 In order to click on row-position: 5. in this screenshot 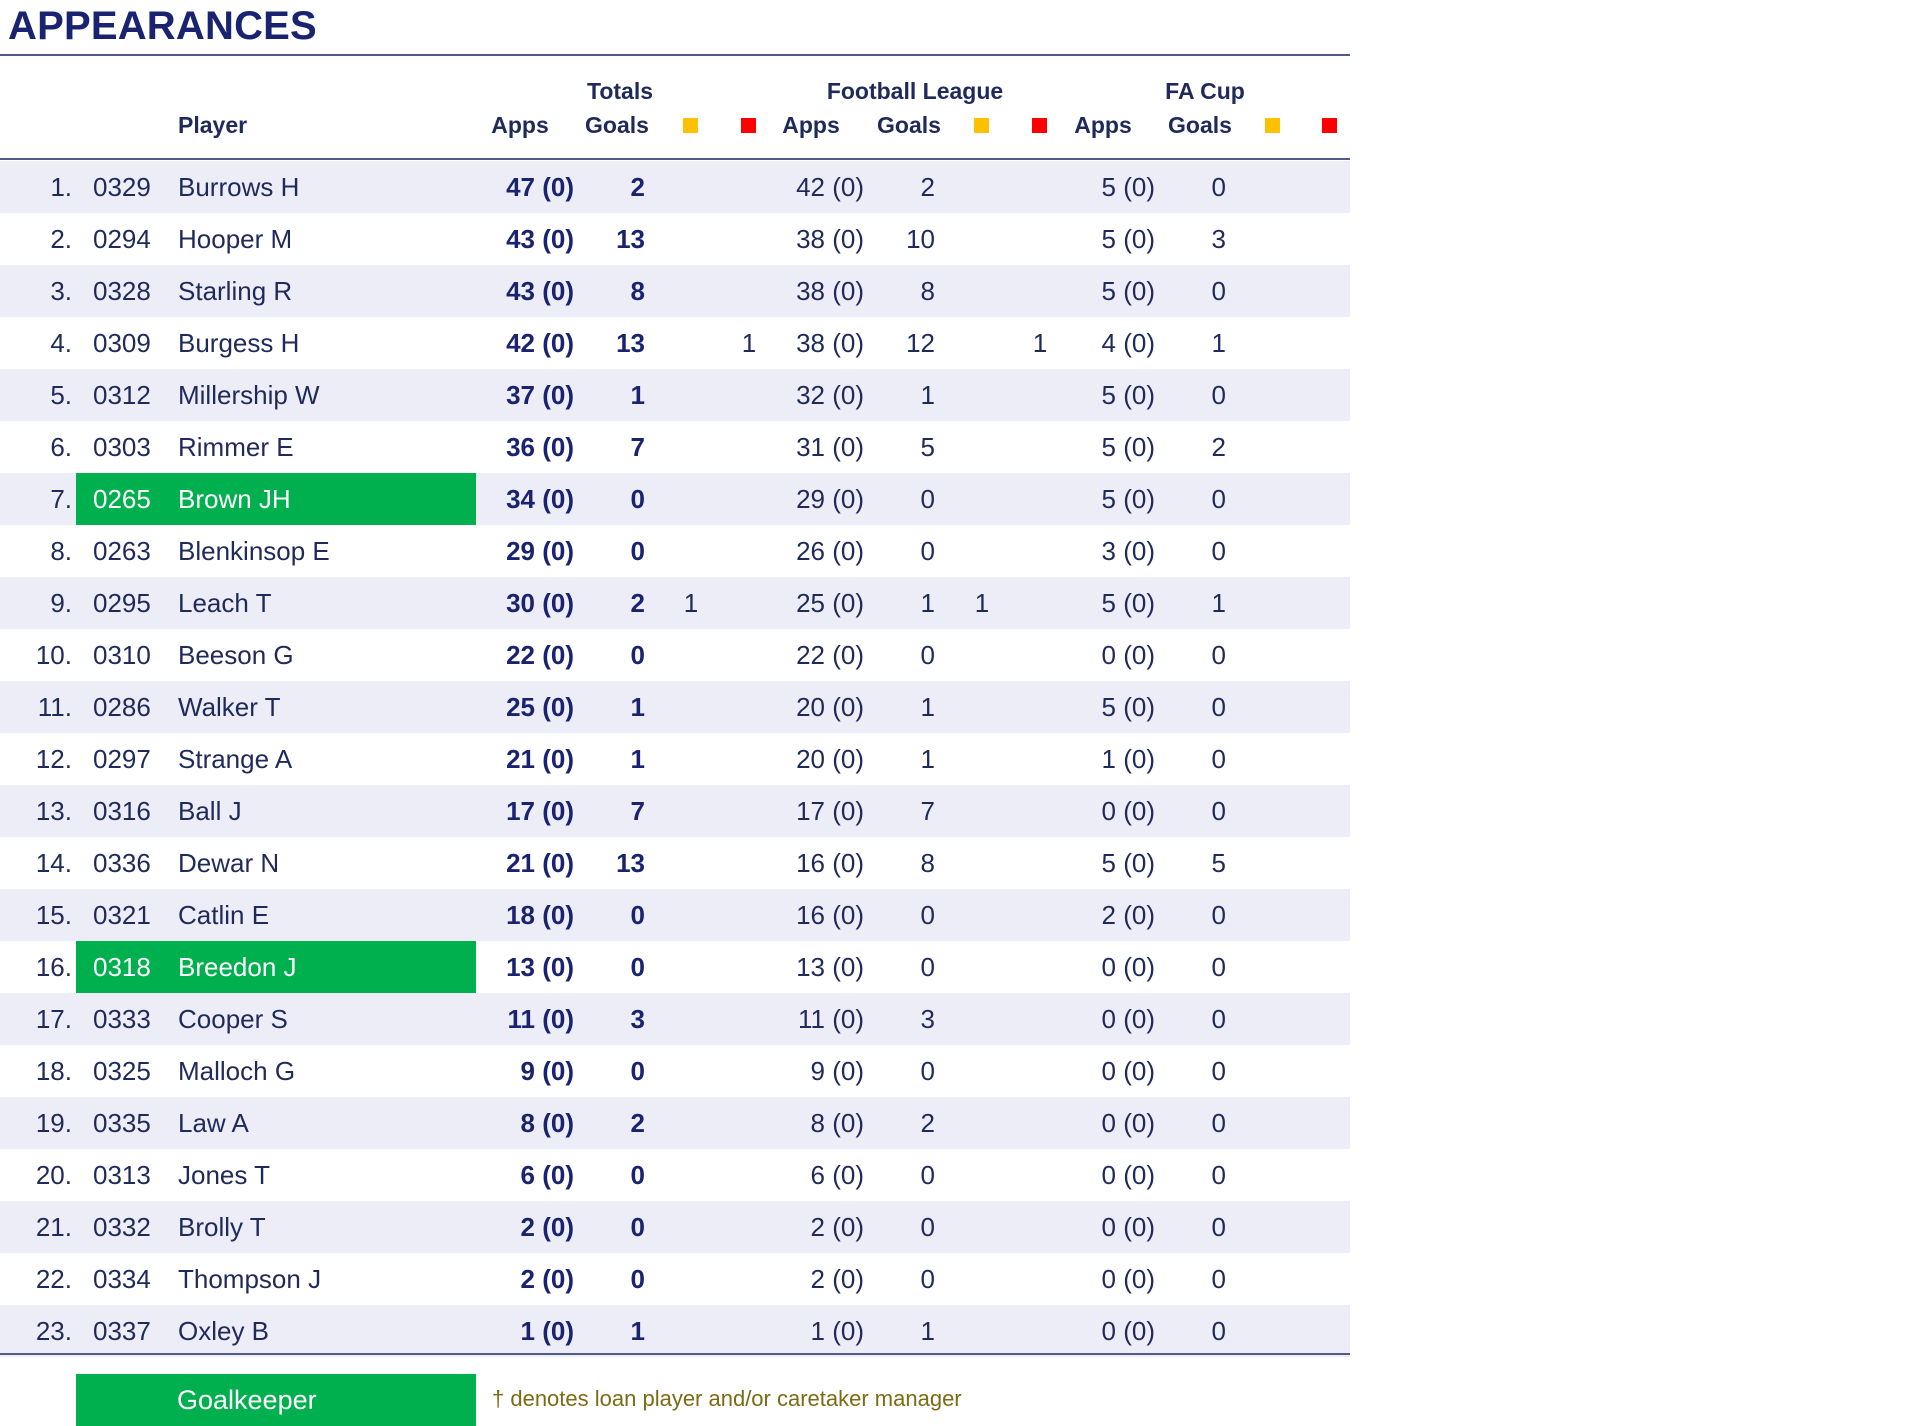, I will do `click(61, 395)`.